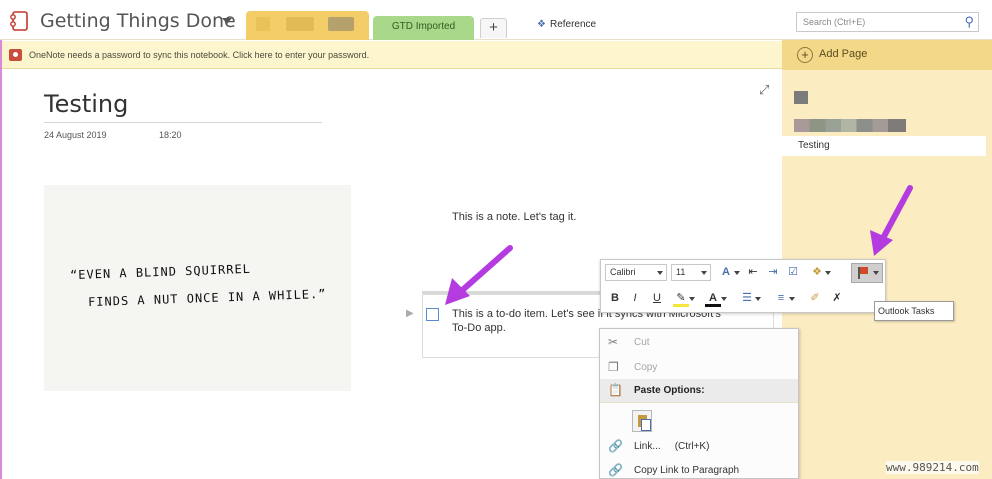  I want to click on page-item-testing: Testing, so click(884, 146).